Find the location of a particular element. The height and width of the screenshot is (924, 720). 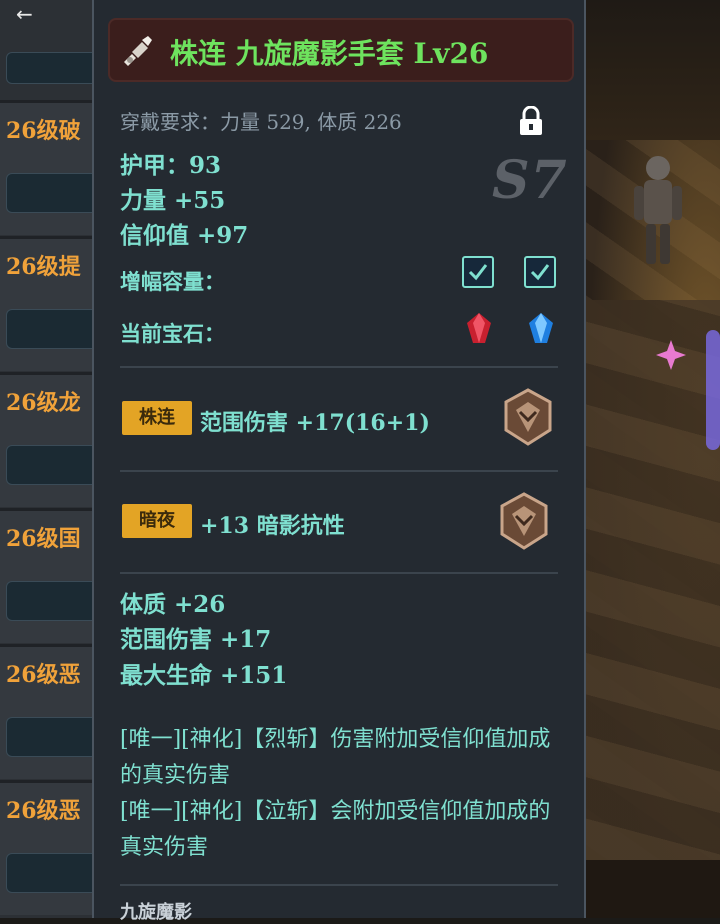

list-item-title: 26级国 is located at coordinates (43, 539).